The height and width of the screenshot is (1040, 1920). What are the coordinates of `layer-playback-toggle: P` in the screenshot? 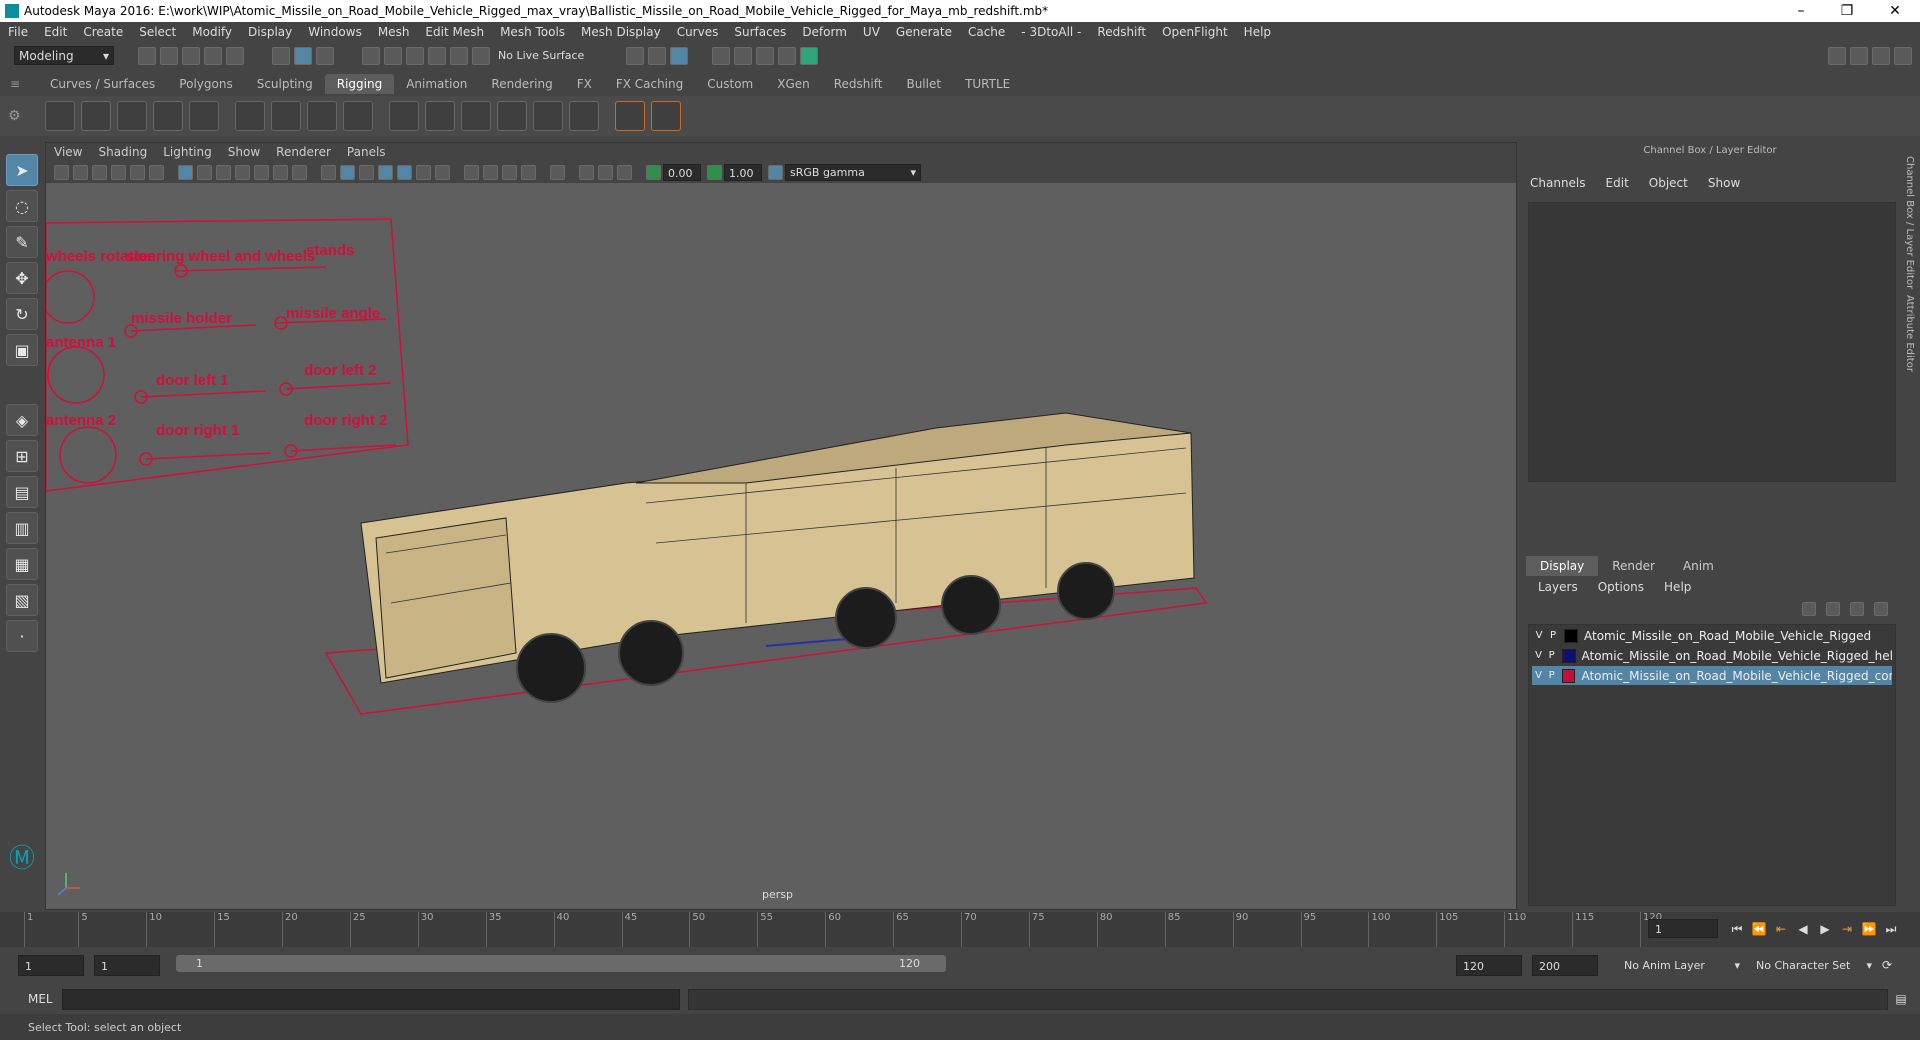 It's located at (1551, 655).